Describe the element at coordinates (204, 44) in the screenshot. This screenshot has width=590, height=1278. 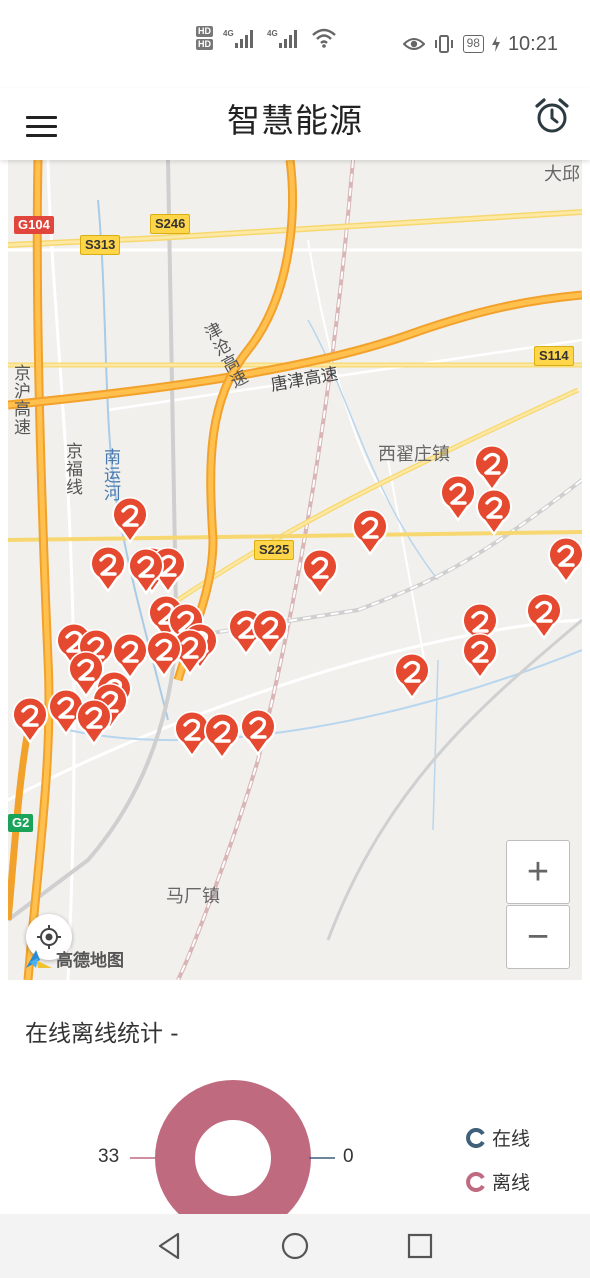
I see `hd-badge-2: HD` at that location.